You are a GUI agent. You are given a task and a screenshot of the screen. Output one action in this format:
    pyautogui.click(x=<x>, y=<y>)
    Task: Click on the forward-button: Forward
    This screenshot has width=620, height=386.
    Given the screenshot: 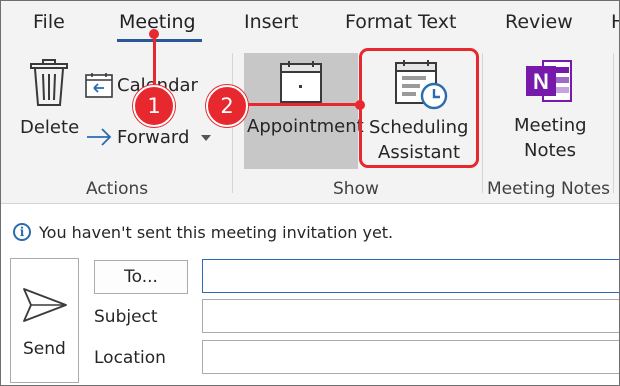 What is the action you would take?
    pyautogui.click(x=150, y=138)
    